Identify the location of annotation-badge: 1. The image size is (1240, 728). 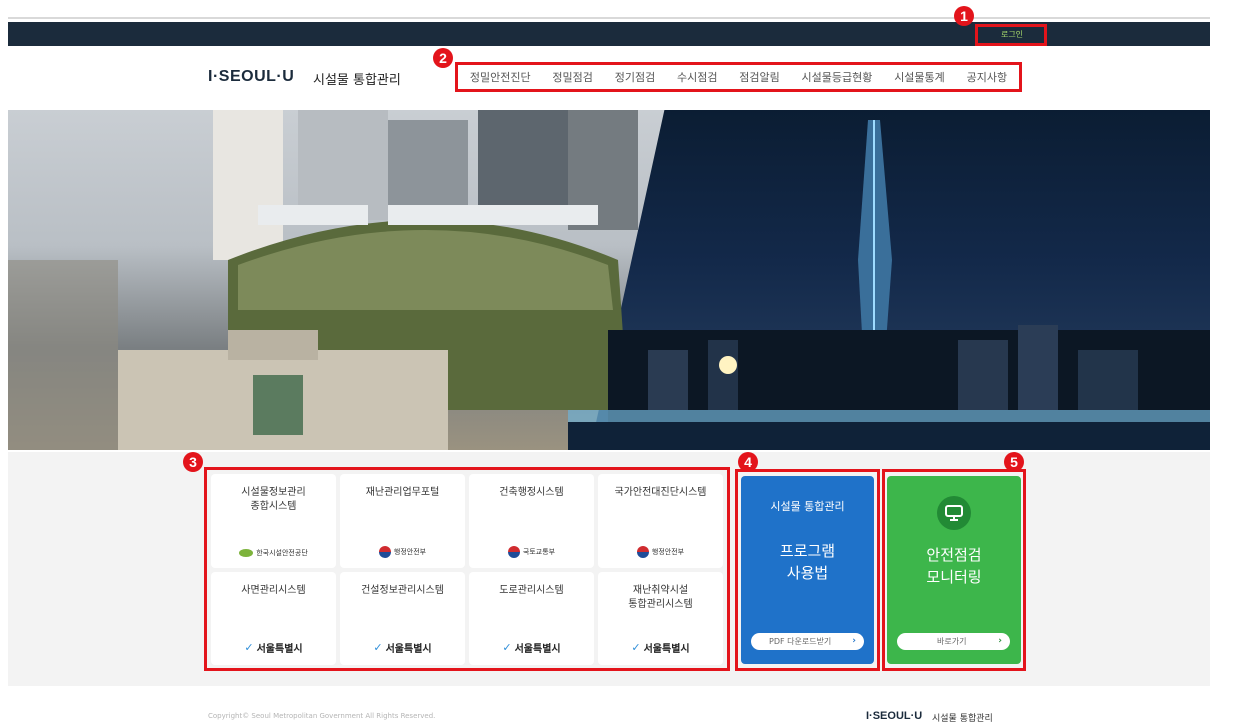
(964, 16).